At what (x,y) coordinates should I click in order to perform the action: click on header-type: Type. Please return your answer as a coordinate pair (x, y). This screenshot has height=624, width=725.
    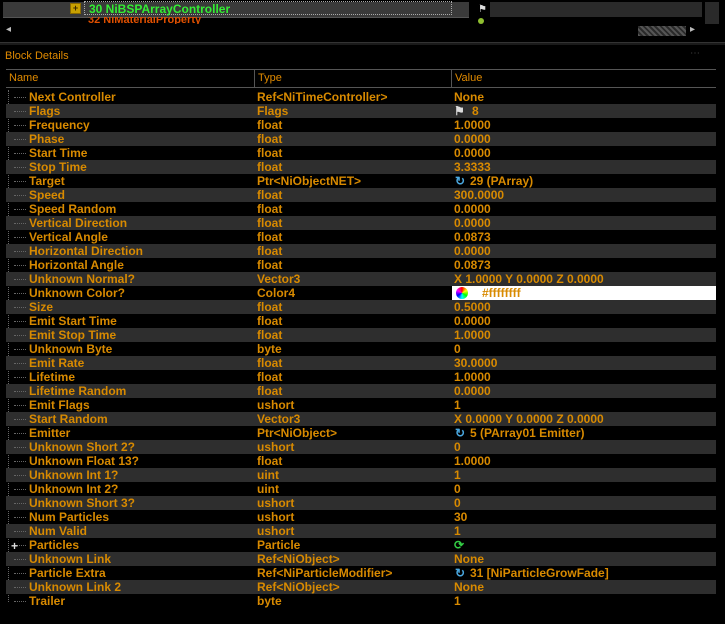
    Looking at the image, I should click on (352, 78).